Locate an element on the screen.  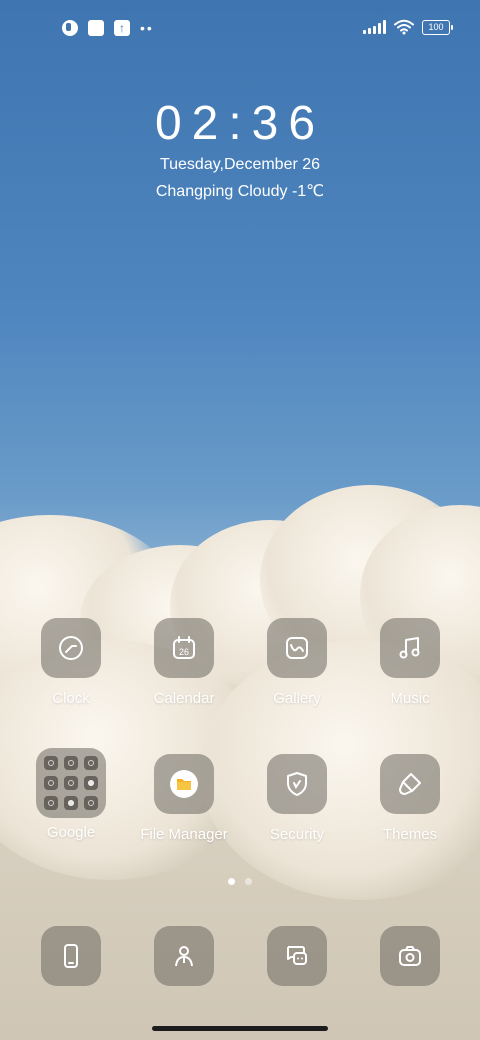
brush-icon is located at coordinates (410, 784).